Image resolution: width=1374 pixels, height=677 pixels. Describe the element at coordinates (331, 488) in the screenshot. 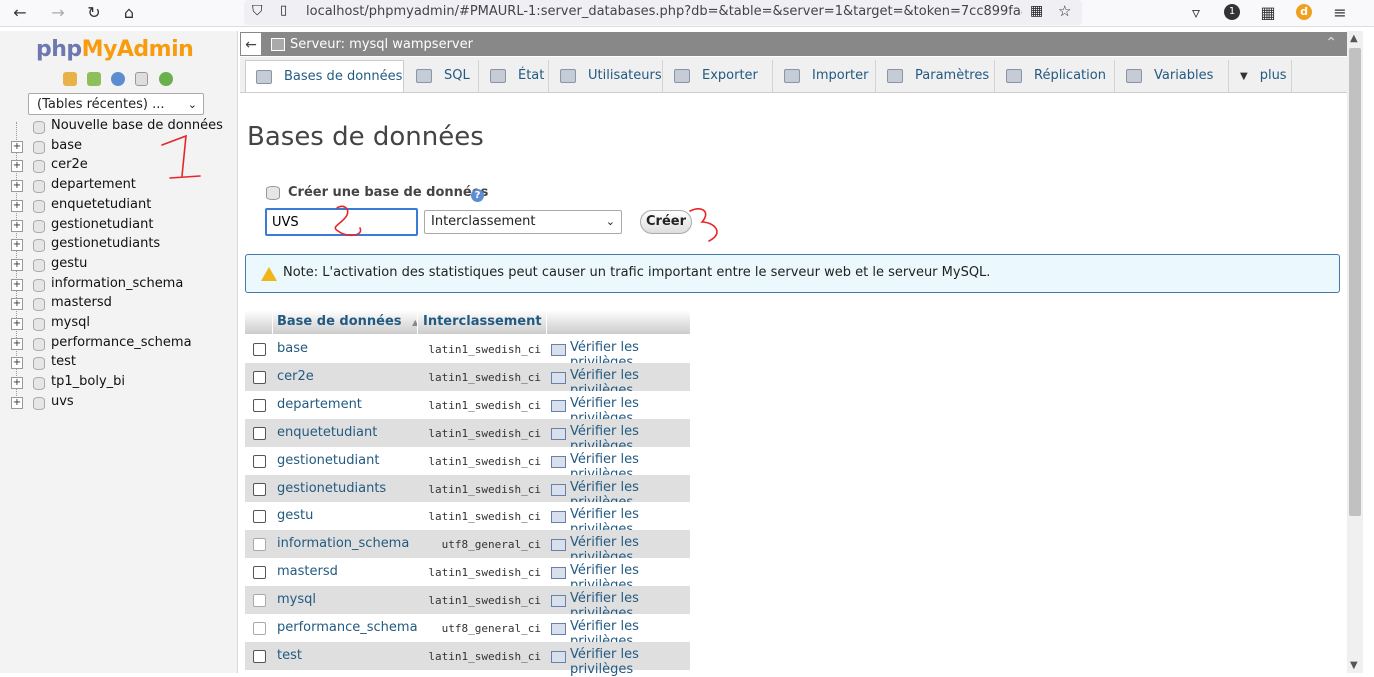

I see `database-name-link: gestionetudiants` at that location.